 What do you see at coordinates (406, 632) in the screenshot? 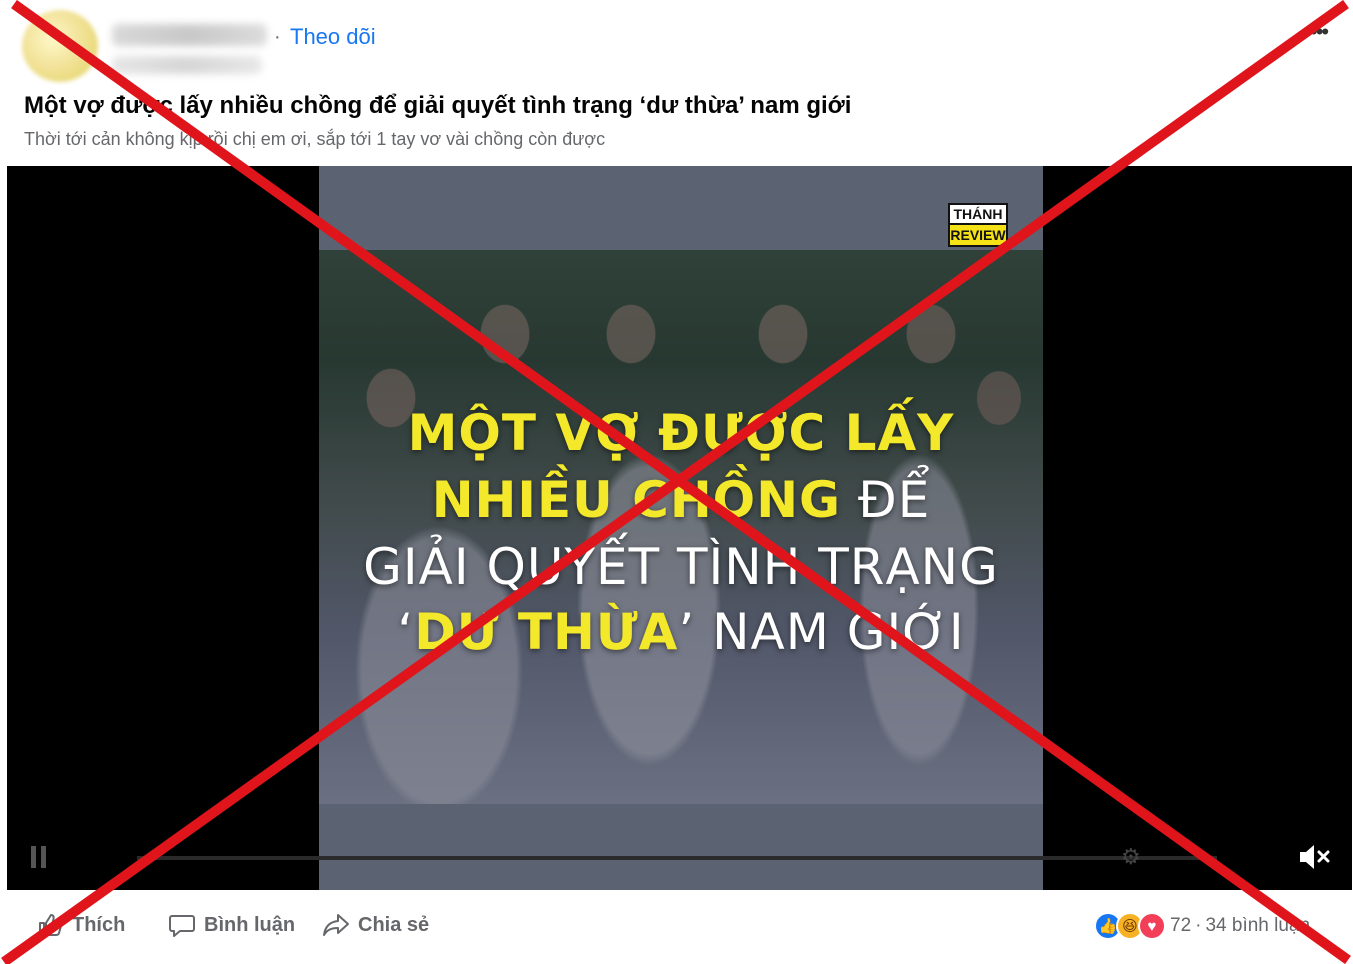
I see `caption-quote-open: ‘` at bounding box center [406, 632].